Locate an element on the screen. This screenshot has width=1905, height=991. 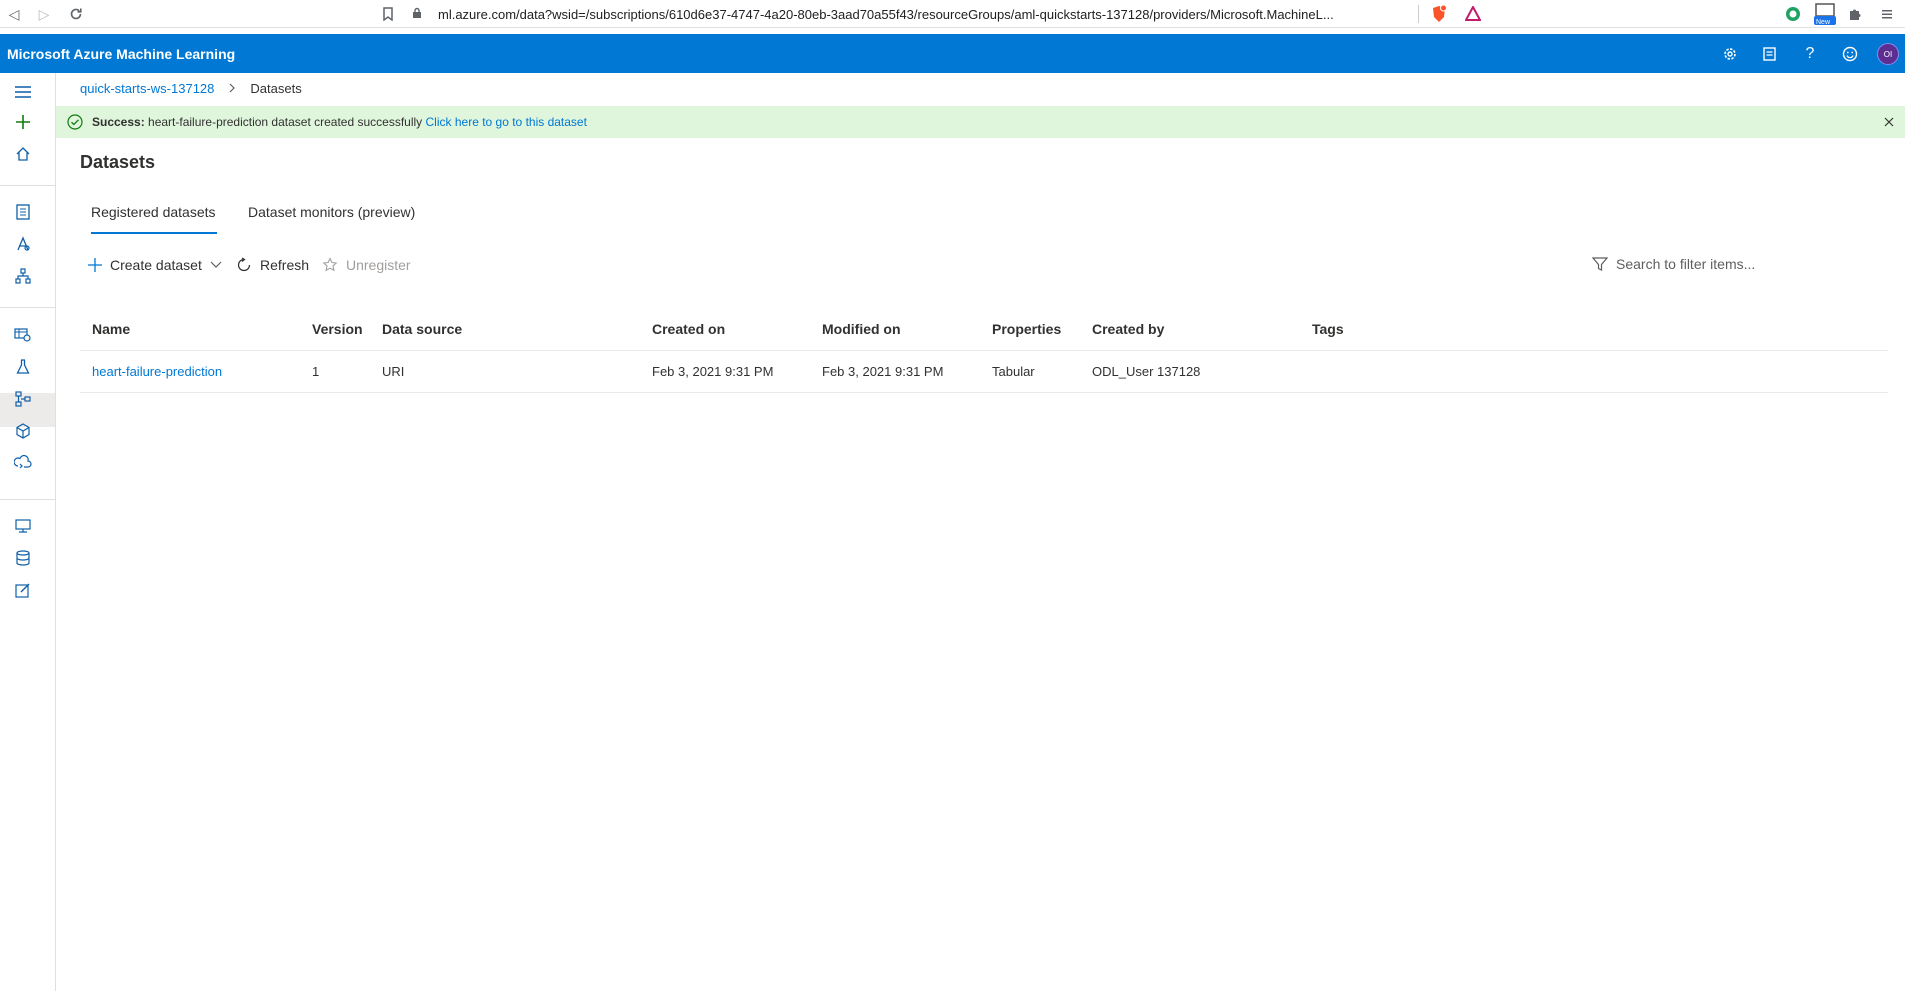
unregister-button: Unregister is located at coordinates (366, 265).